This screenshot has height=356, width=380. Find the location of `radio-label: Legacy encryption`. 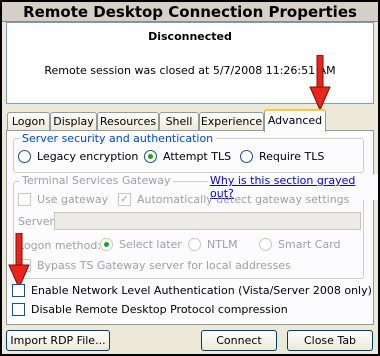

radio-label: Legacy encryption is located at coordinates (88, 156).